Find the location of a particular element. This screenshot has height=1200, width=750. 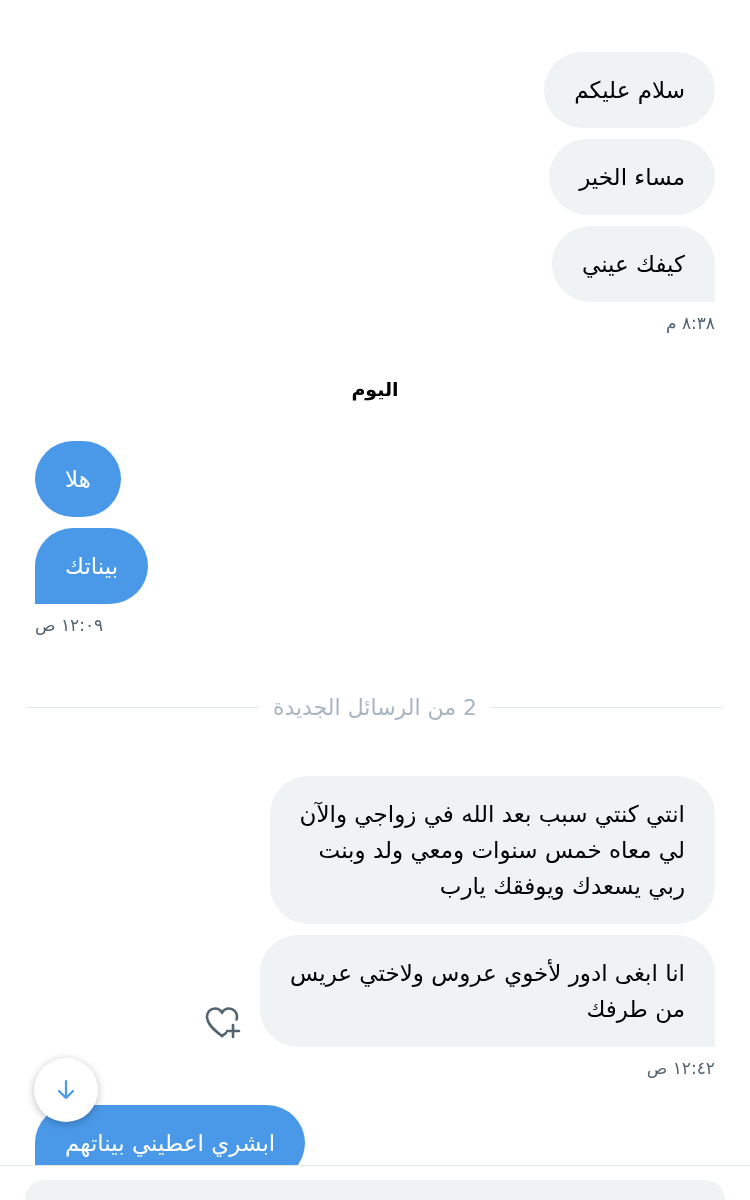

new-messages-label: 2 من الرسائل الجديدة is located at coordinates (375, 707).